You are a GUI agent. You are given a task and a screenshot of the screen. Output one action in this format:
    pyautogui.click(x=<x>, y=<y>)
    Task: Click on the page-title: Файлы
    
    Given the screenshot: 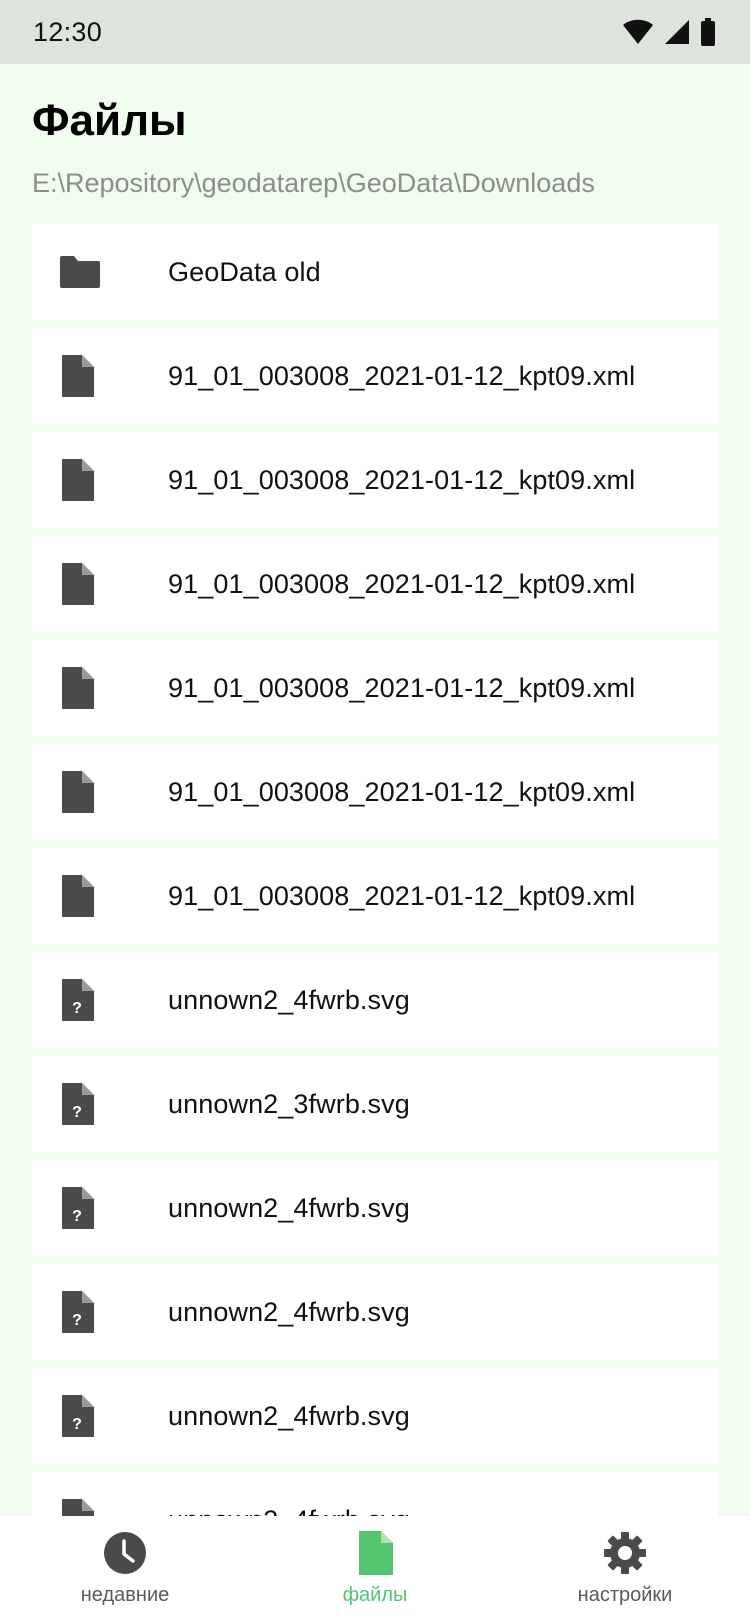 What is the action you would take?
    pyautogui.click(x=109, y=120)
    